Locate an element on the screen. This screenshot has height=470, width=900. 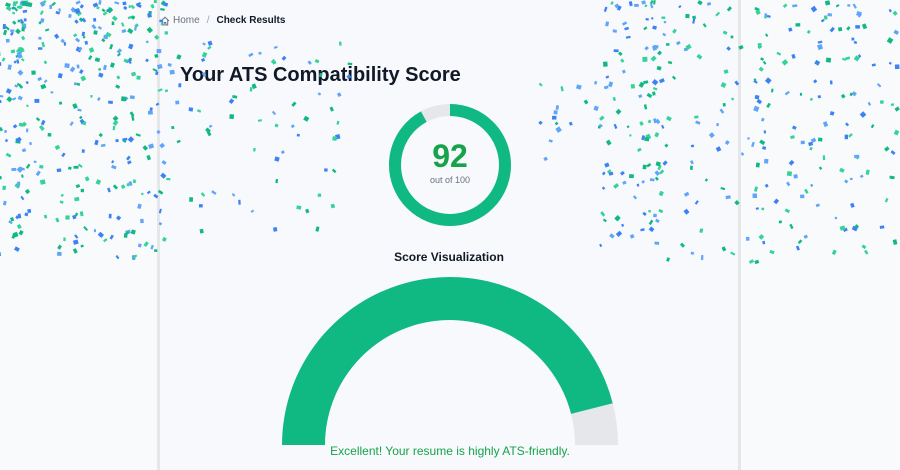
breadcrumb-current: Check Results is located at coordinates (251, 20).